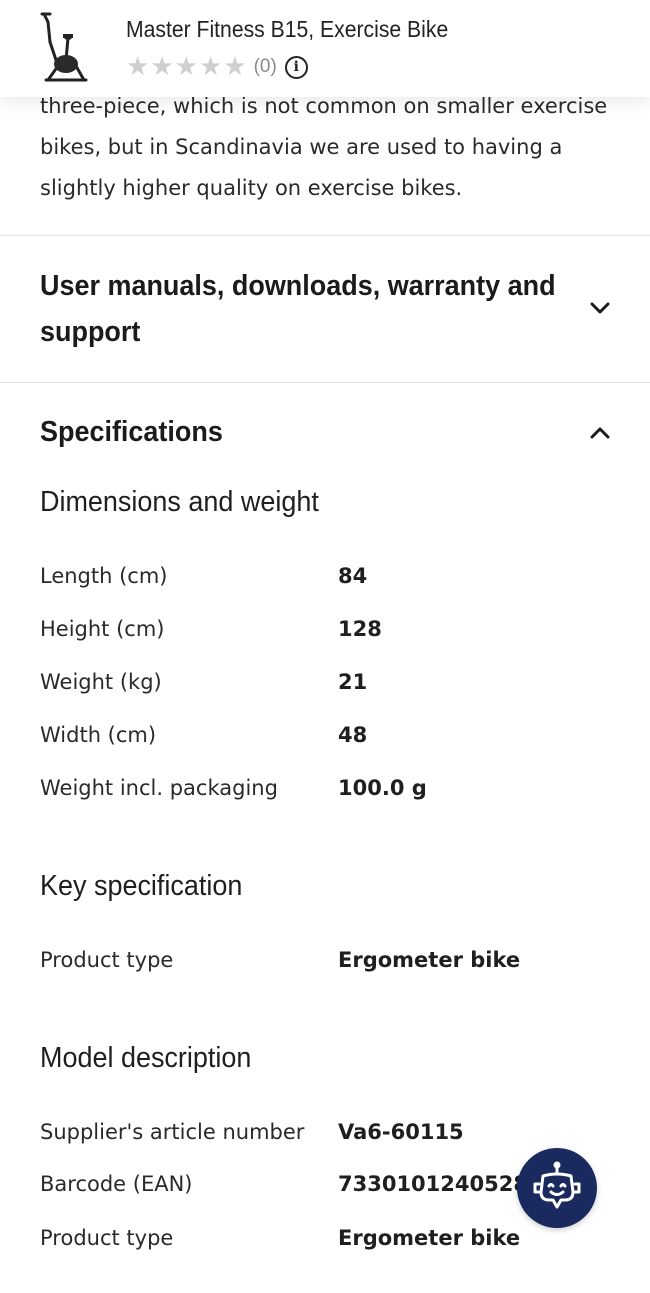 The image size is (650, 1293). I want to click on rating: ★ ★ ★ ★ ★ (0) i, so click(217, 67).